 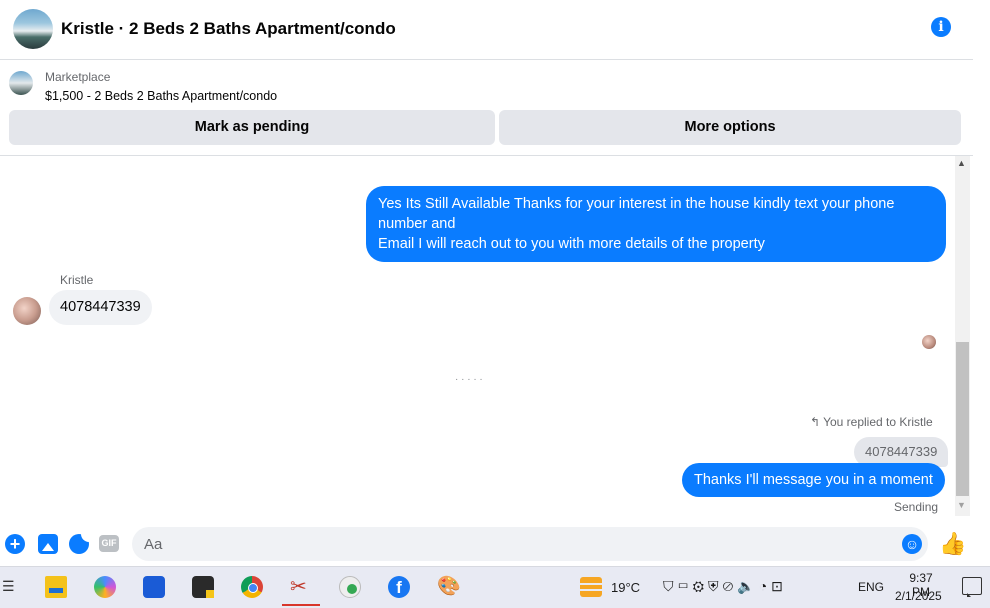 I want to click on listing-summary: $1,500 - 2 Beds 2 Baths Apartment/condo, so click(x=161, y=96).